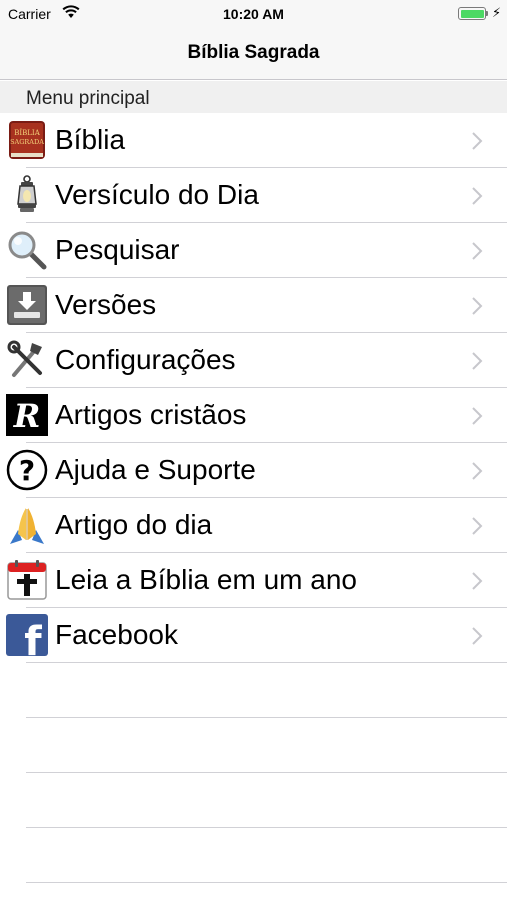 This screenshot has width=507, height=900. I want to click on menu-item-label: Pesquisar, so click(117, 249).